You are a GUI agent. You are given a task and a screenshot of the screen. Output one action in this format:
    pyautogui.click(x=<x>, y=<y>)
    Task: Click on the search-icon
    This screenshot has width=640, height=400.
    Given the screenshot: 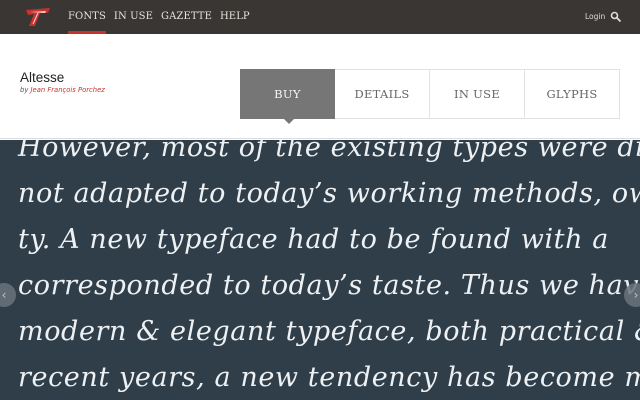 What is the action you would take?
    pyautogui.click(x=616, y=17)
    